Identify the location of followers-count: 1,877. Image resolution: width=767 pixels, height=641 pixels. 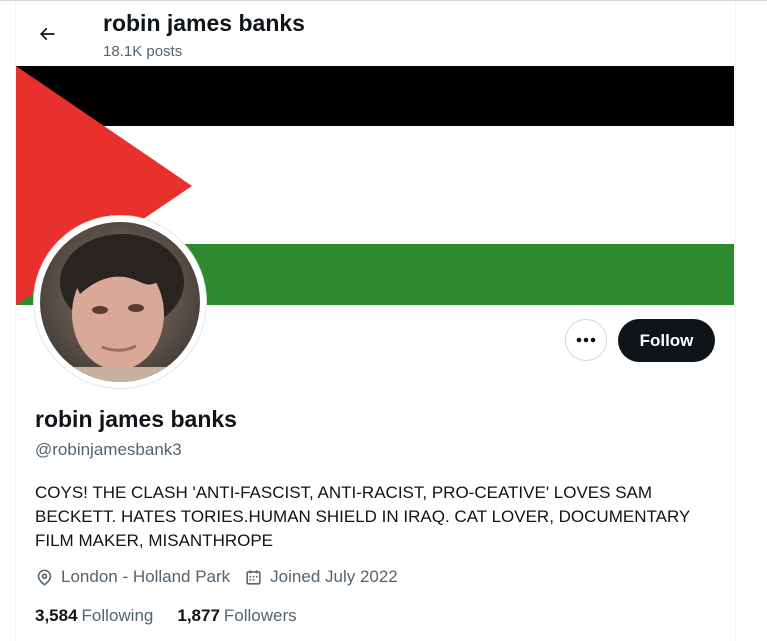
(198, 615).